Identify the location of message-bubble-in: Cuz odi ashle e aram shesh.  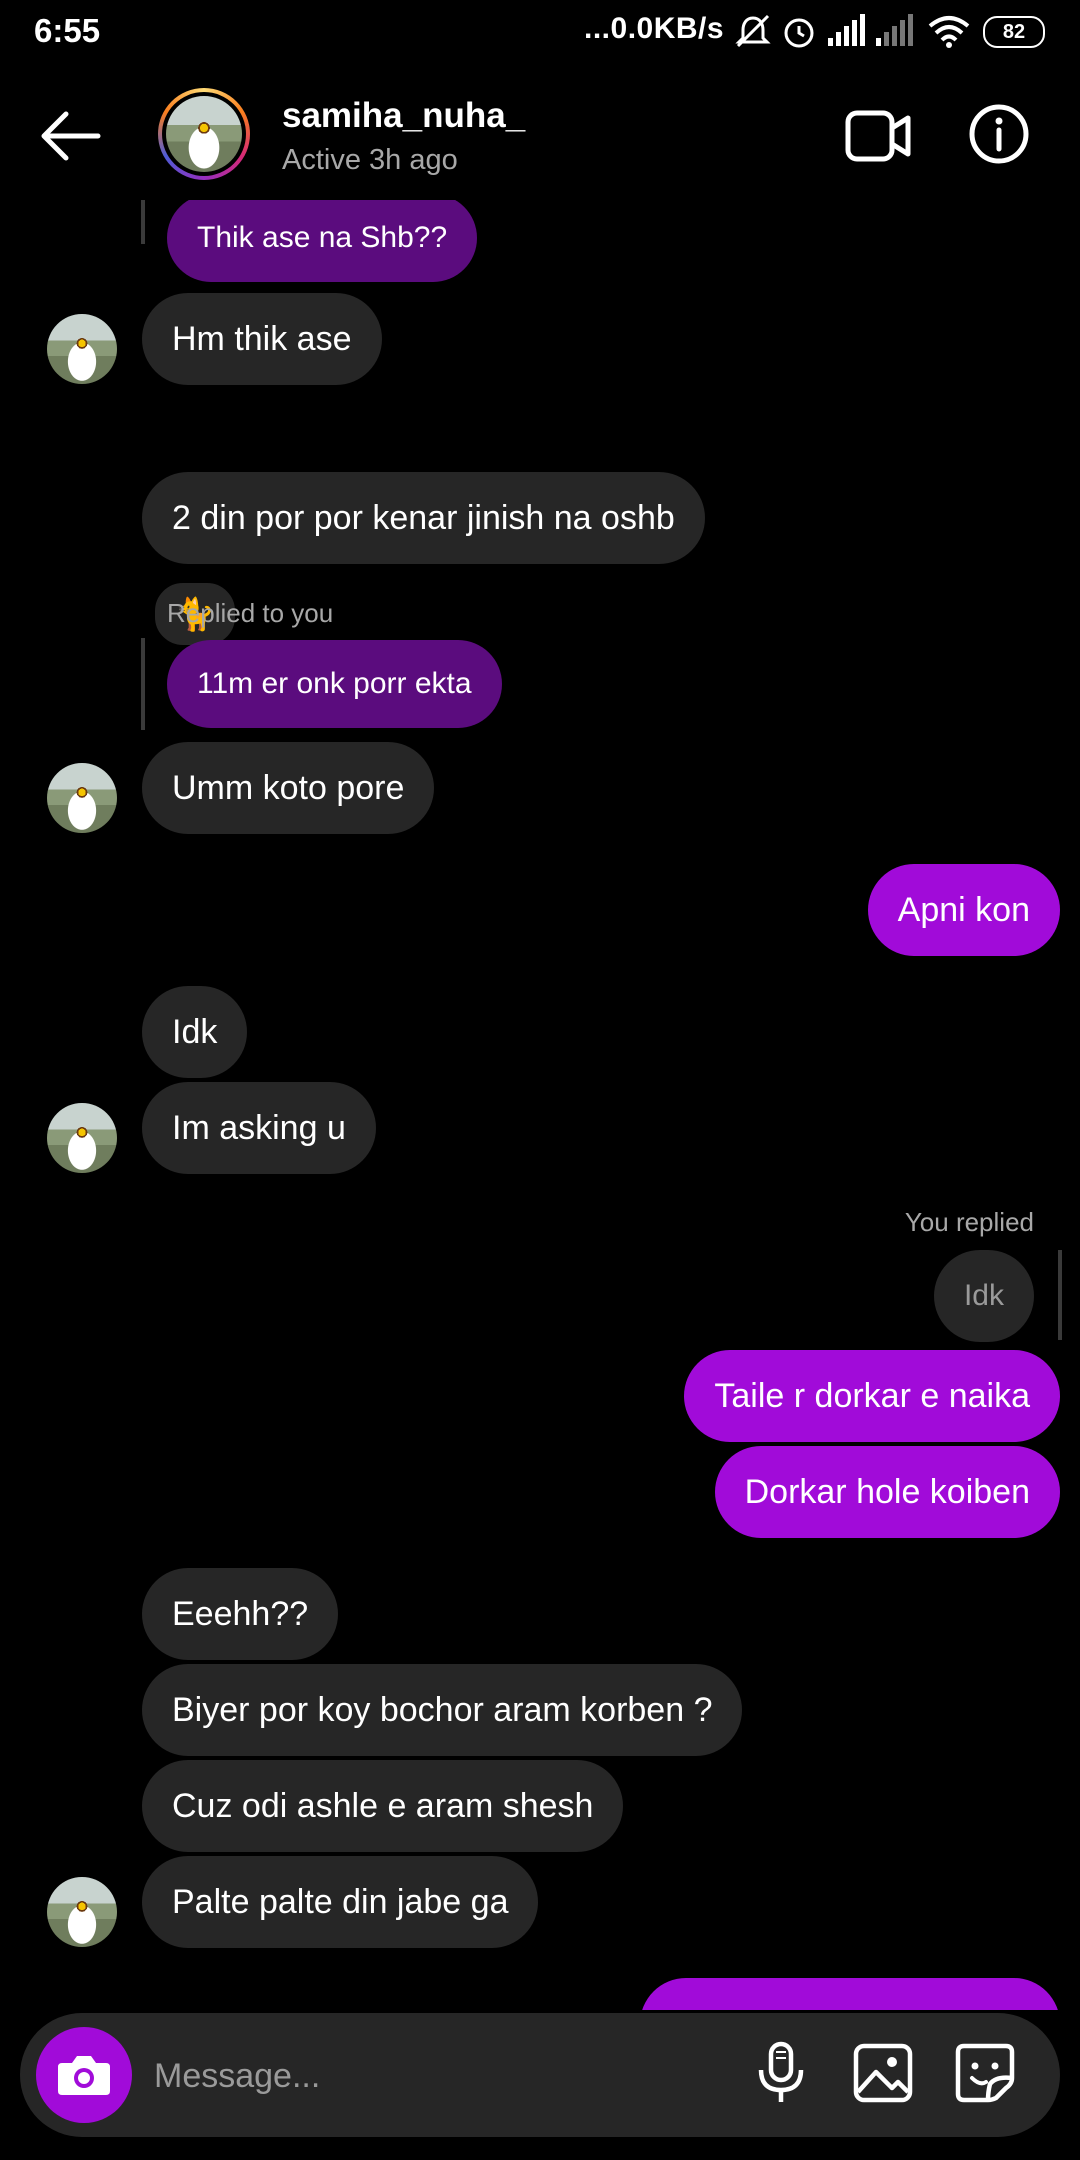
(383, 1806).